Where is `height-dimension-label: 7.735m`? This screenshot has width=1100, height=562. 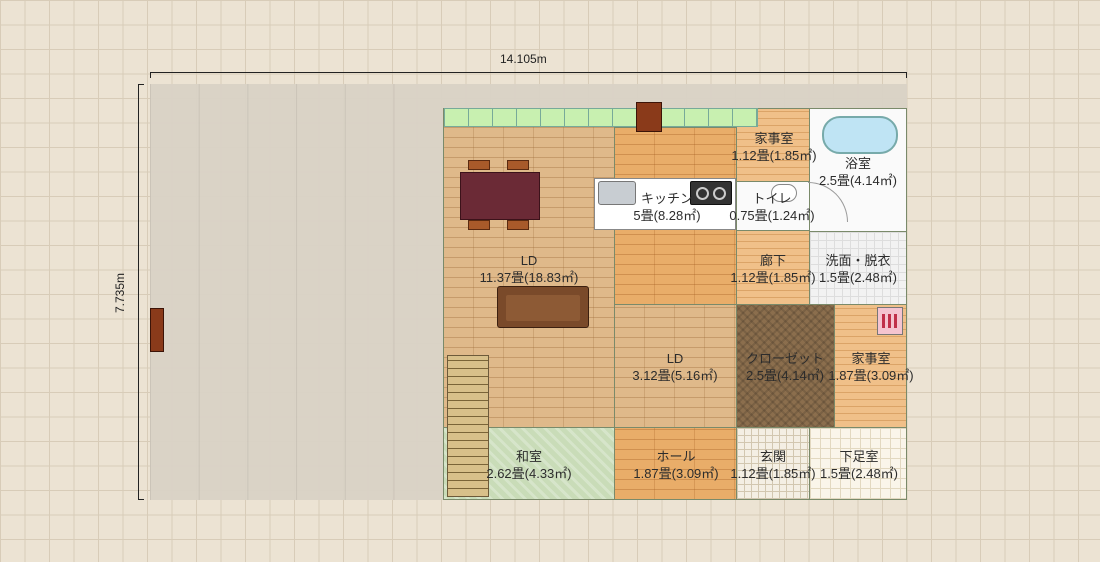
height-dimension-label: 7.735m is located at coordinates (120, 293).